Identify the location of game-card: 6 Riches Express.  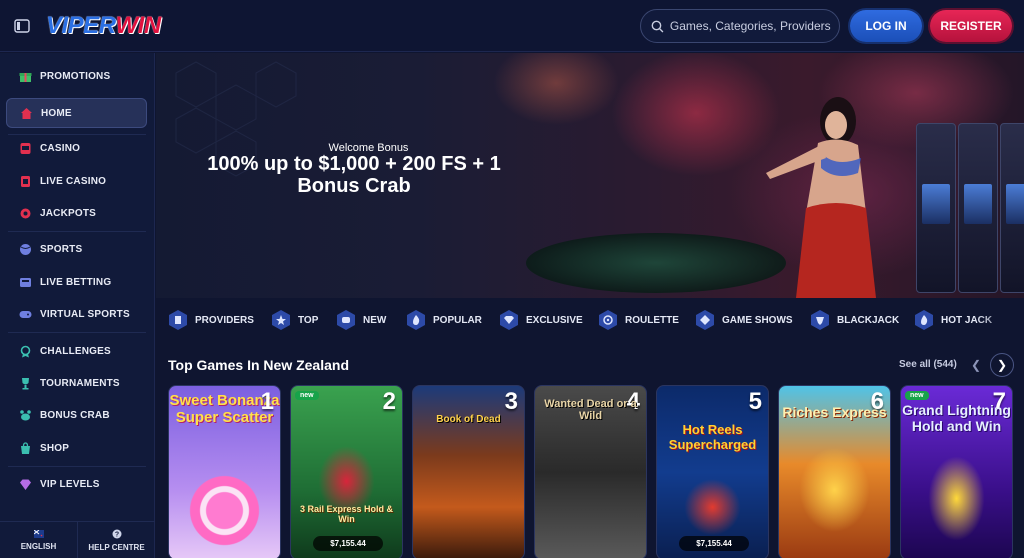
(834, 471).